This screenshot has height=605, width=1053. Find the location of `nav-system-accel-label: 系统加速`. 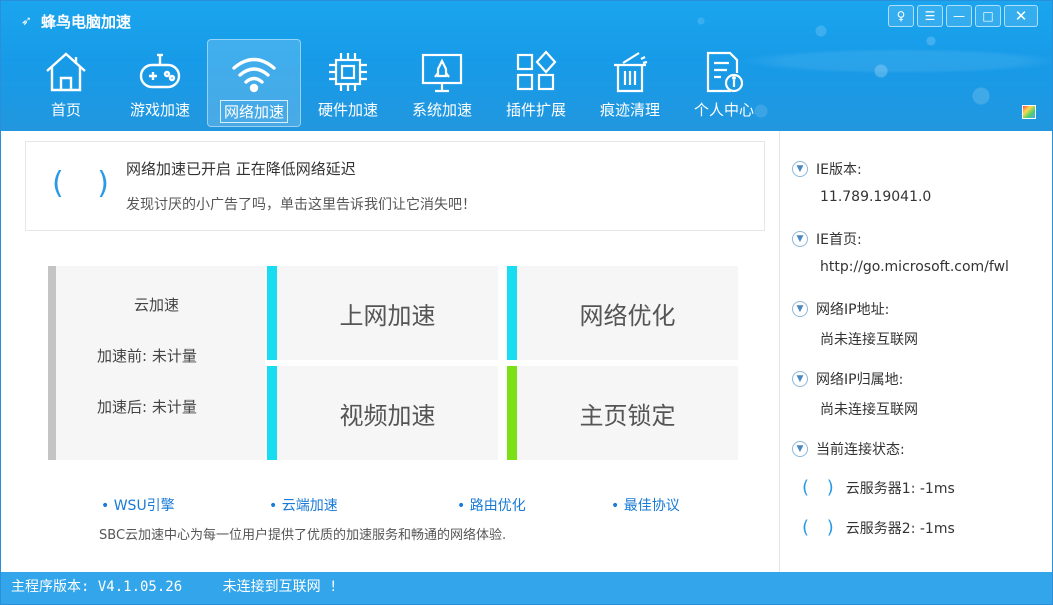

nav-system-accel-label: 系统加速 is located at coordinates (441, 110).